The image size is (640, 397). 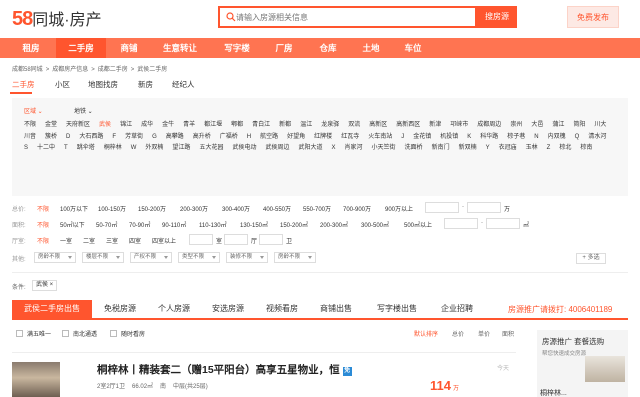 What do you see at coordinates (79, 333) in the screenshot?
I see `checkbox-north-south: 南北通透` at bounding box center [79, 333].